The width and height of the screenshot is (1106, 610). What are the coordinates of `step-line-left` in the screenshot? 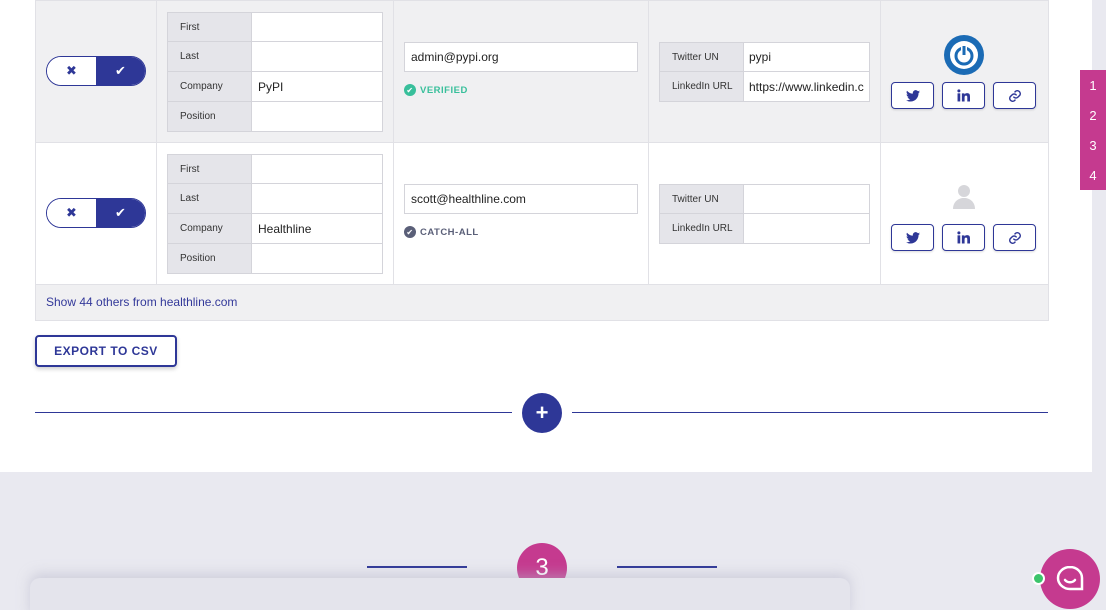 It's located at (417, 567).